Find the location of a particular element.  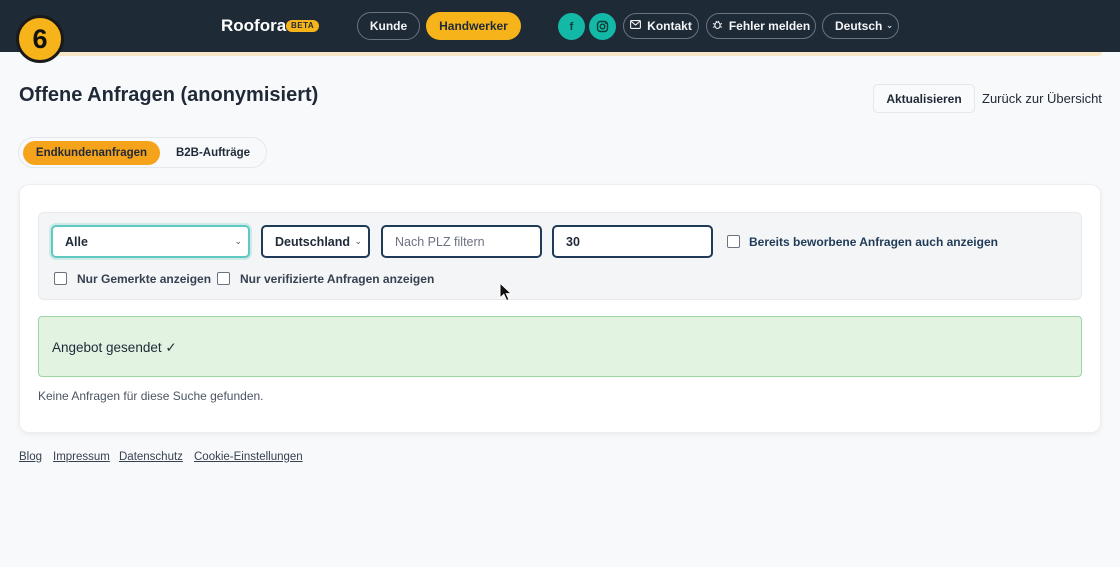

language-value: Deutsch is located at coordinates (859, 26).